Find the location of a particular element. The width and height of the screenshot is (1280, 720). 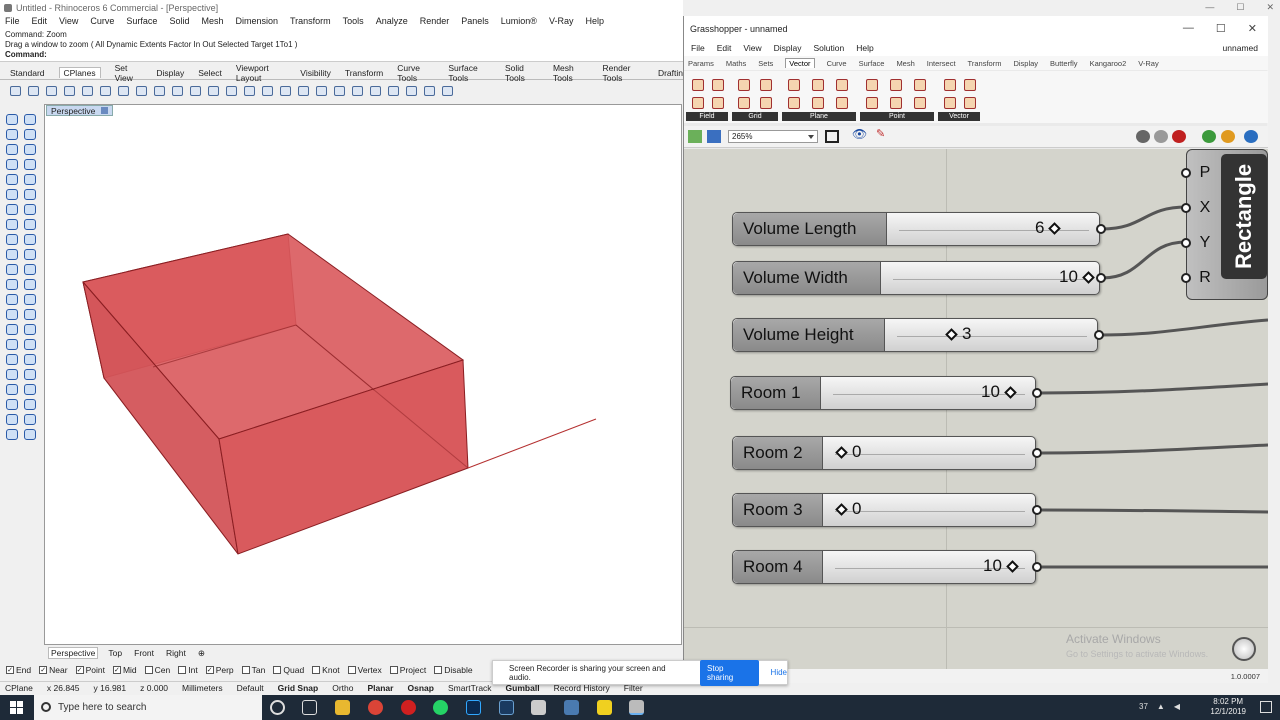

whatsapp-icon is located at coordinates (440, 707).